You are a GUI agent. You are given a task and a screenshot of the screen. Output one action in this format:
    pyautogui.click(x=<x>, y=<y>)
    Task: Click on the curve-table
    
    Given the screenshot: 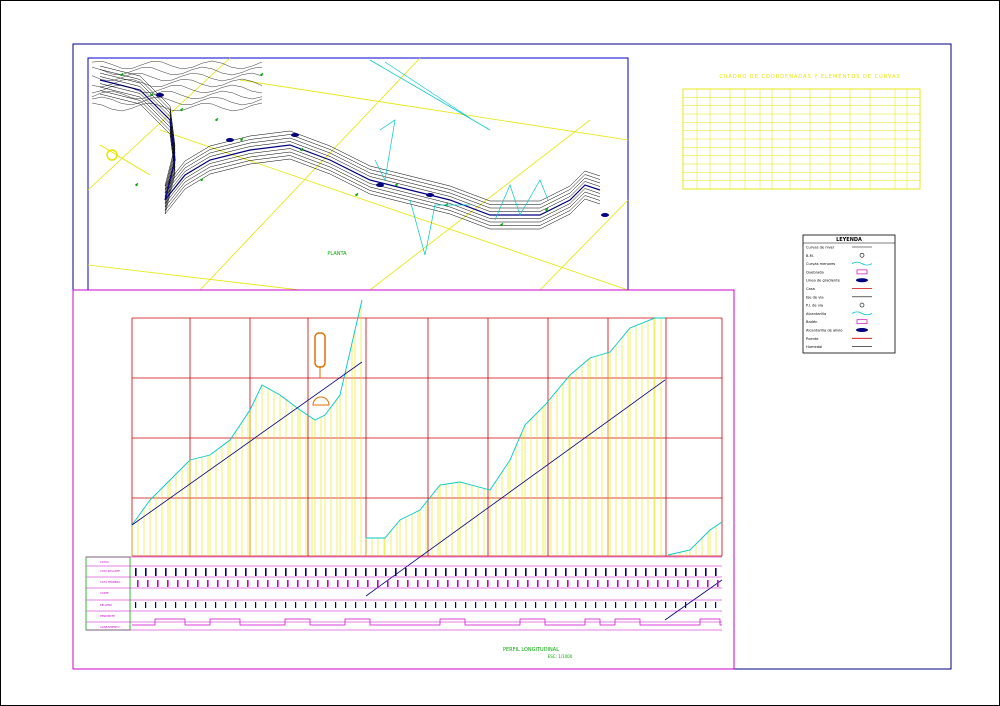 What is the action you would take?
    pyautogui.click(x=801, y=139)
    